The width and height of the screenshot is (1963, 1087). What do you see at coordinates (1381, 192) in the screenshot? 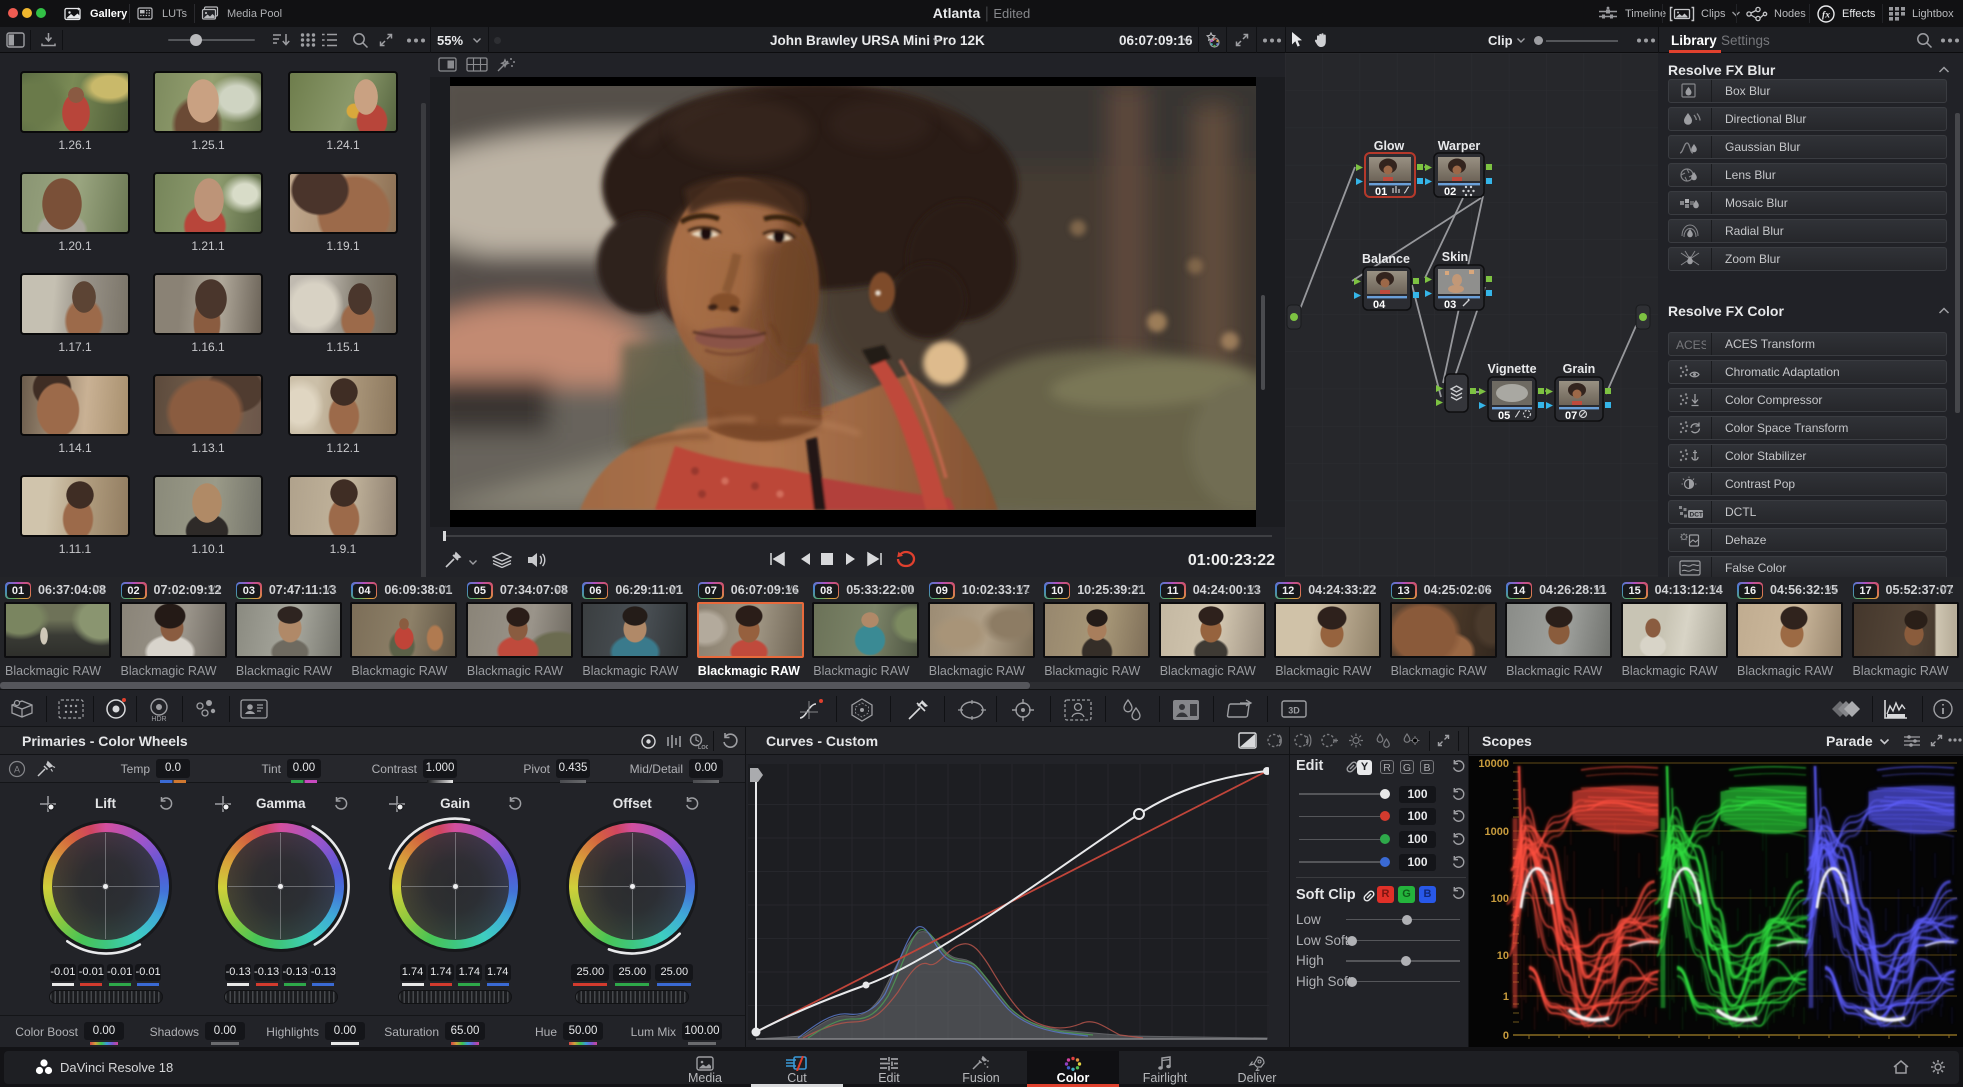
I see `svg-text: 01` at bounding box center [1381, 192].